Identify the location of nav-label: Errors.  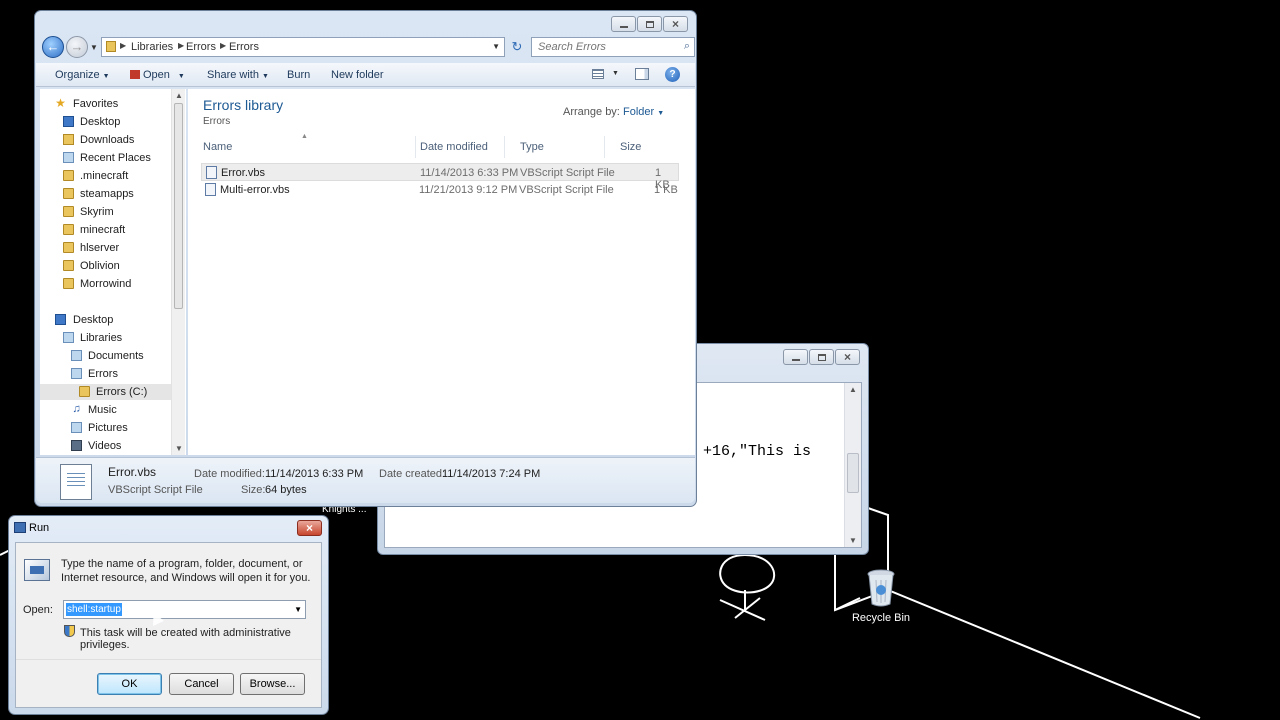
(103, 374).